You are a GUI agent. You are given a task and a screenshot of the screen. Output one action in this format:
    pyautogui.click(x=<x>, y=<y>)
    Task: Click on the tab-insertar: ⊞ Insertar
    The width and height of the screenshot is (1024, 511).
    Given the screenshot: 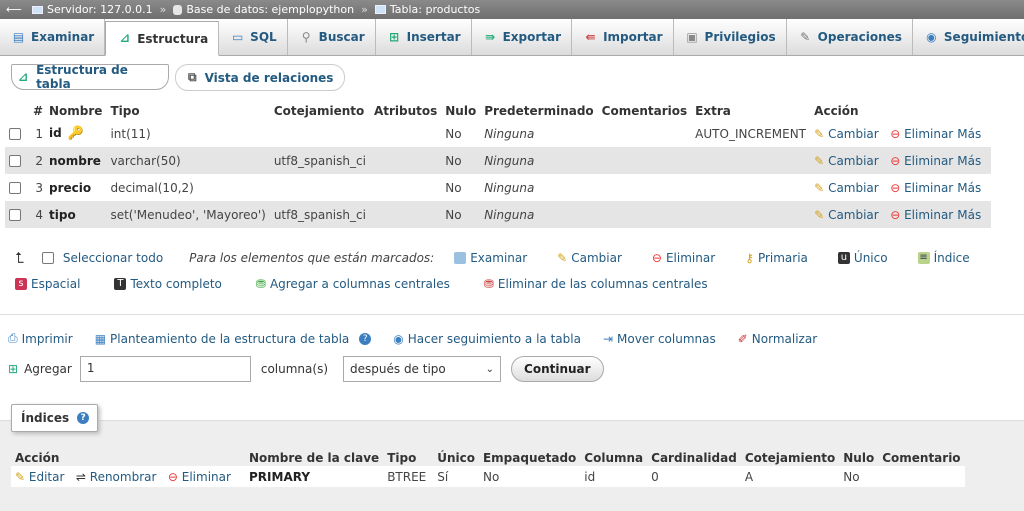 What is the action you would take?
    pyautogui.click(x=424, y=37)
    